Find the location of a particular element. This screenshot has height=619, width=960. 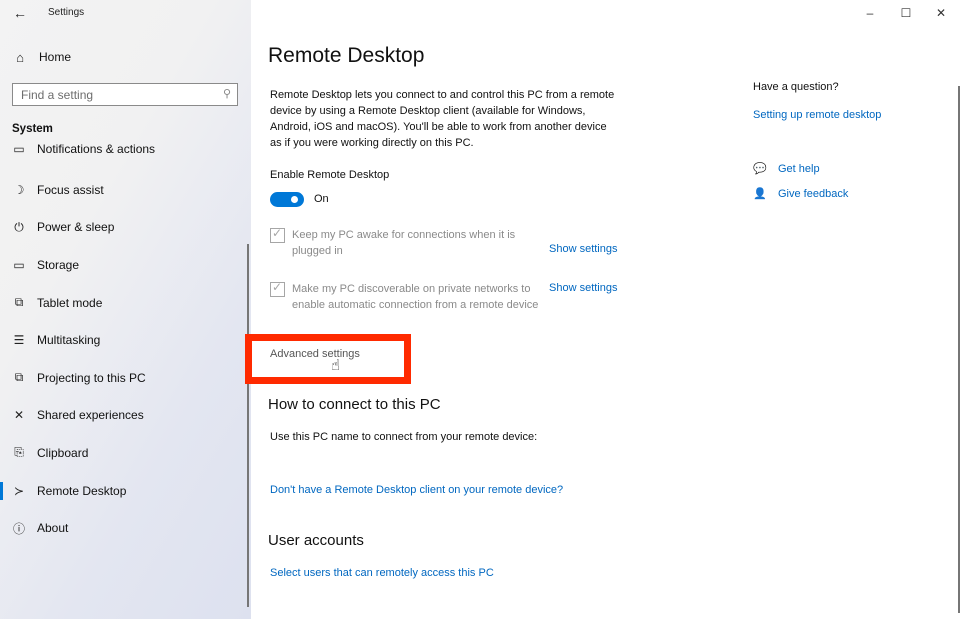

section-title: System is located at coordinates (32, 129).